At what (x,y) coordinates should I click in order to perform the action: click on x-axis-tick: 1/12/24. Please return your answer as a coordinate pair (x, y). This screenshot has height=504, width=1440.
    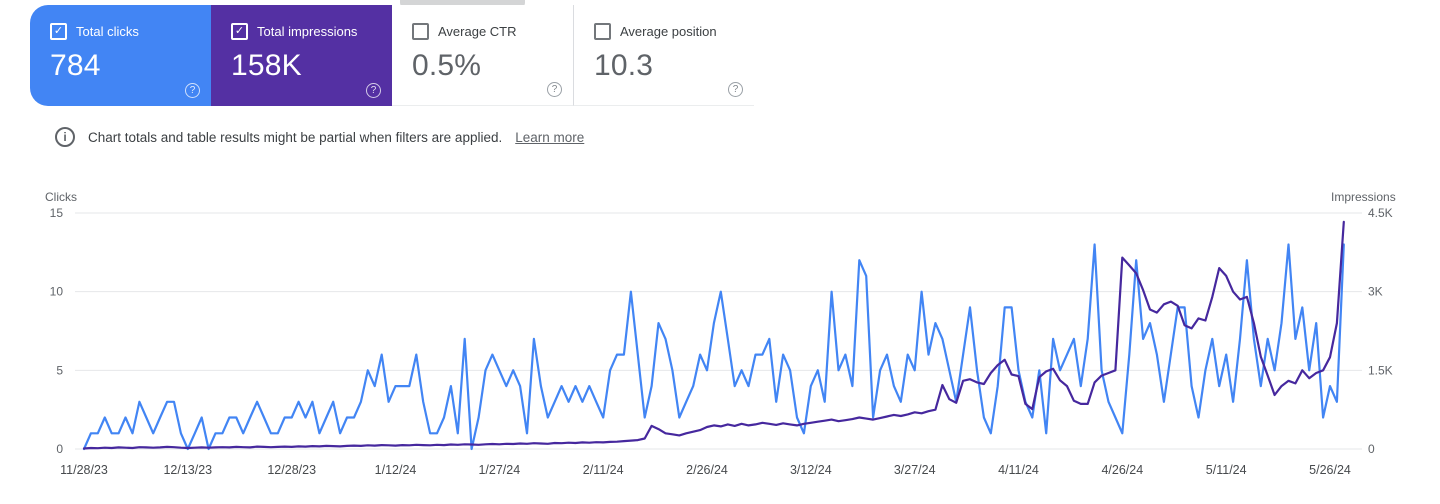
    Looking at the image, I should click on (396, 470).